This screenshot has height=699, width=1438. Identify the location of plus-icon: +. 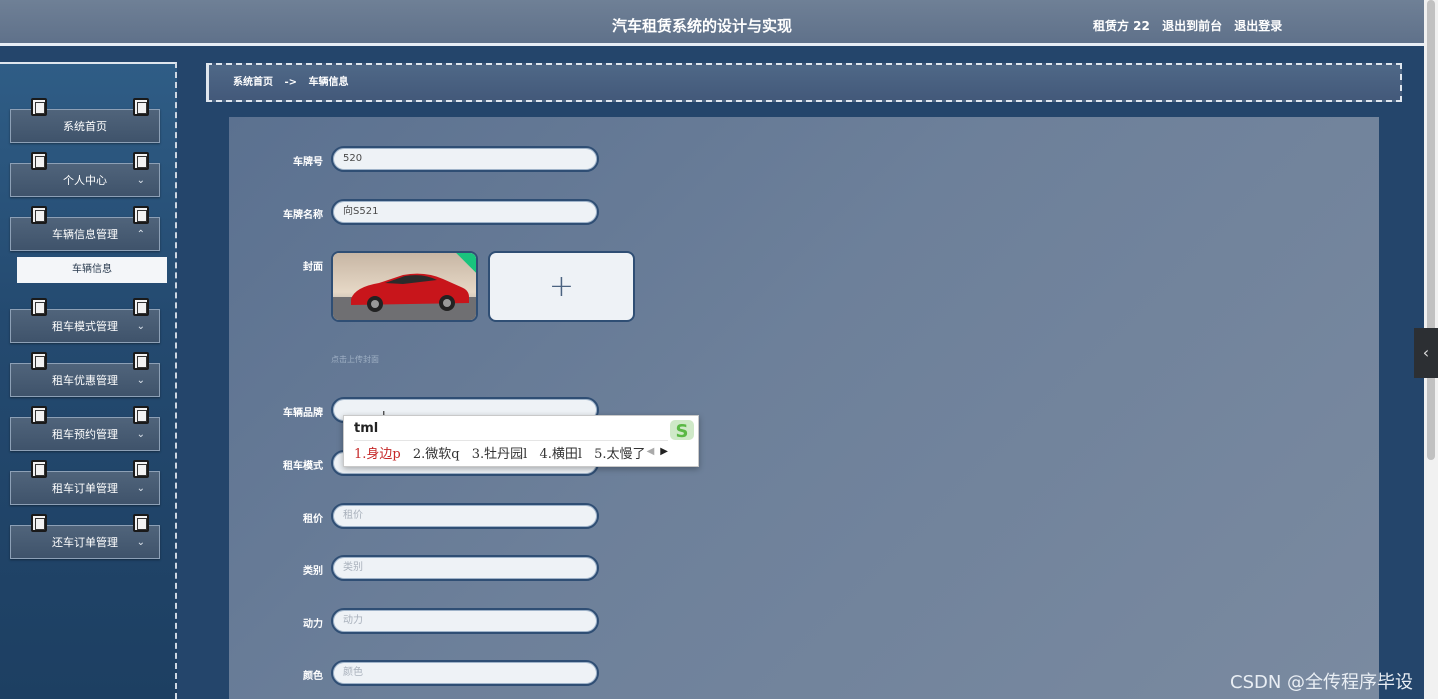
(561, 286).